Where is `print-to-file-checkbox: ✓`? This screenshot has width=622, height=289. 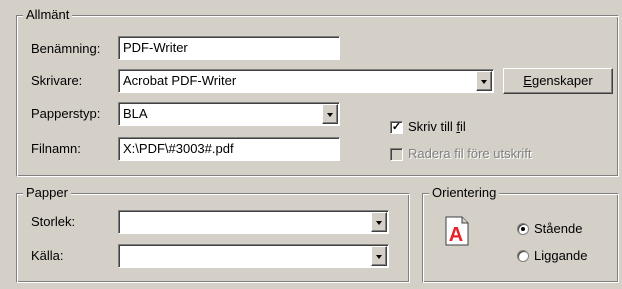
print-to-file-checkbox: ✓ is located at coordinates (396, 127).